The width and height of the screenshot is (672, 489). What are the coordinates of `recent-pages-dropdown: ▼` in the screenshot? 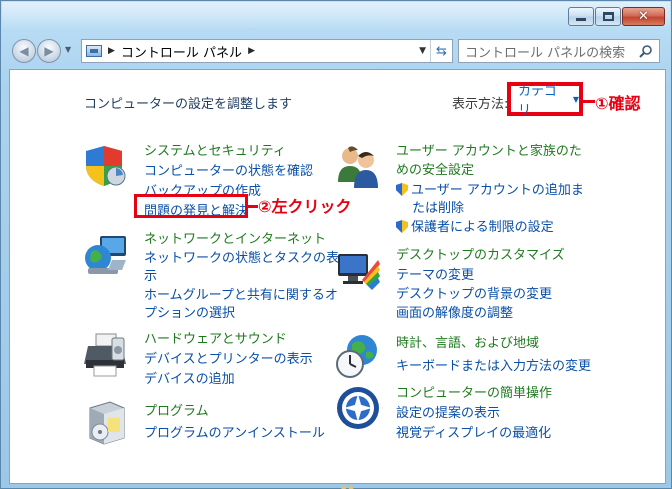 It's located at (68, 49).